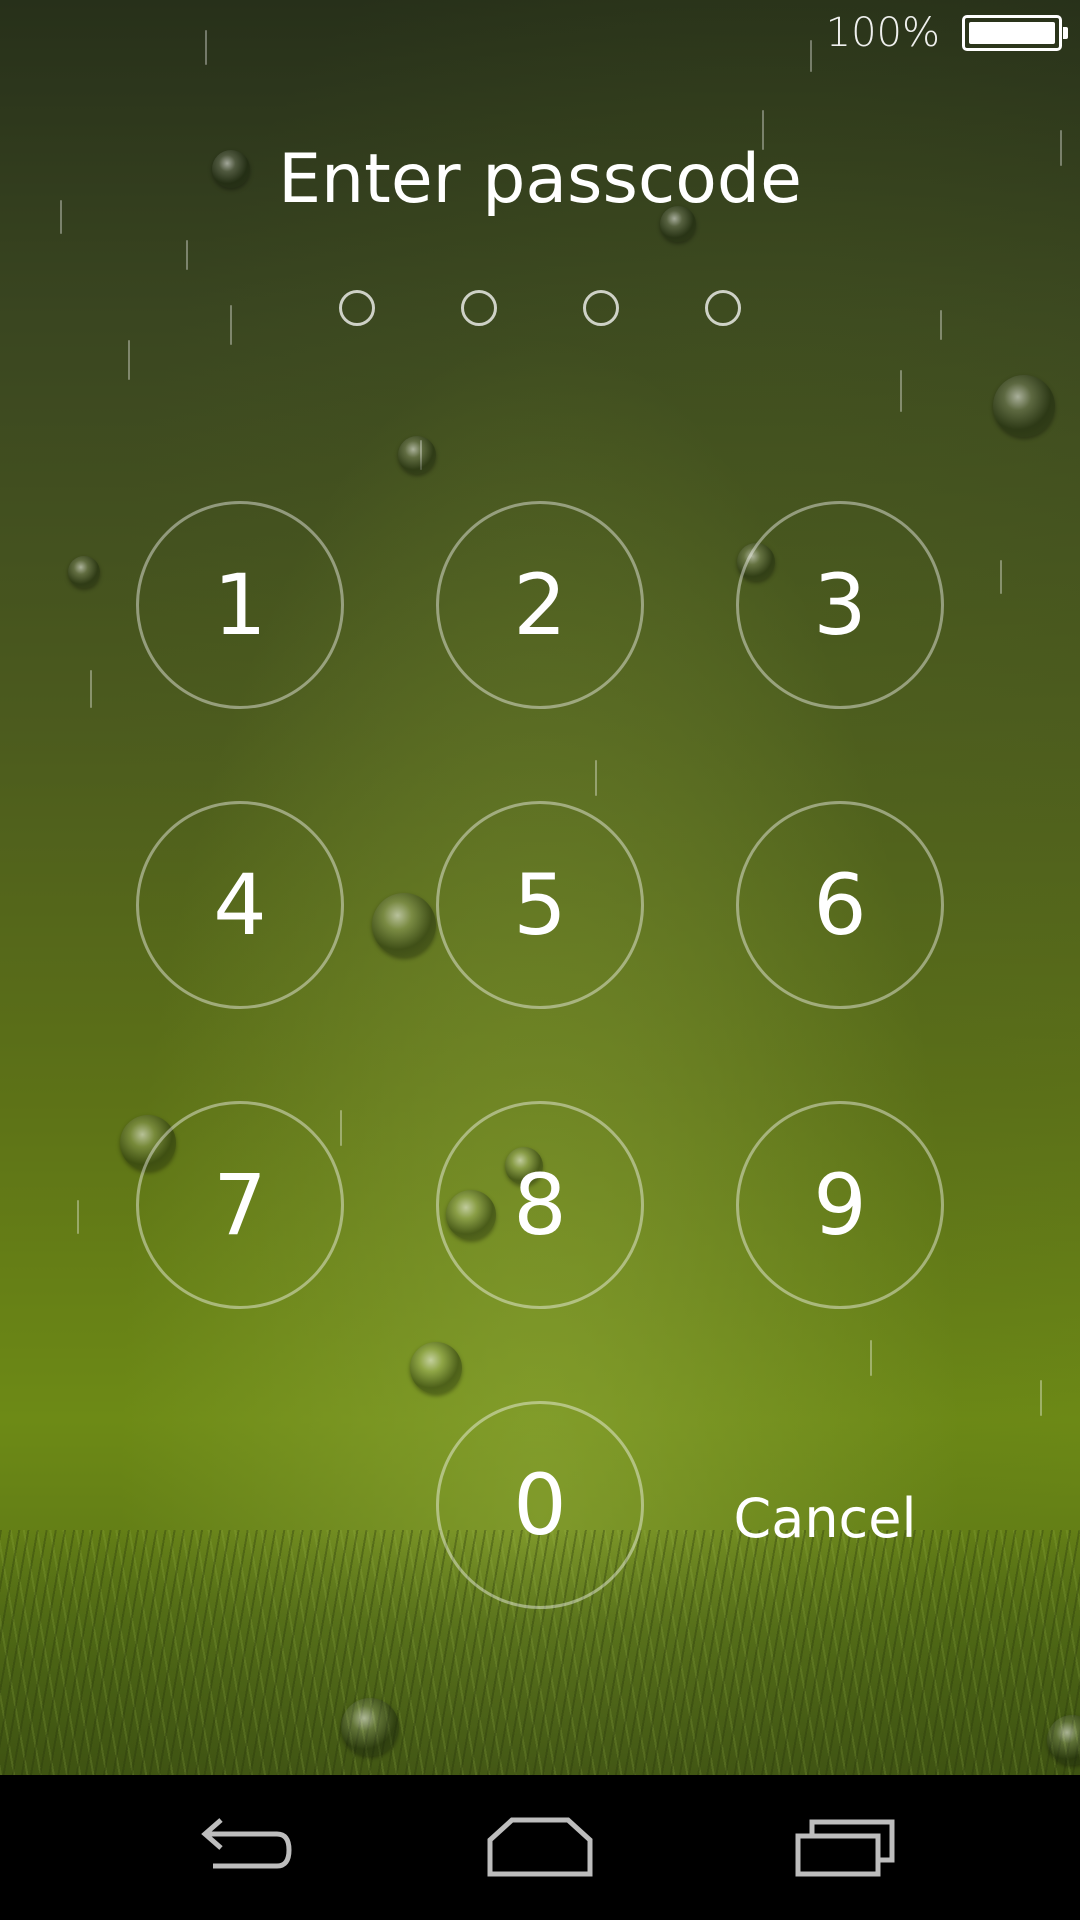 Image resolution: width=1080 pixels, height=1920 pixels. I want to click on back-icon, so click(246, 1843).